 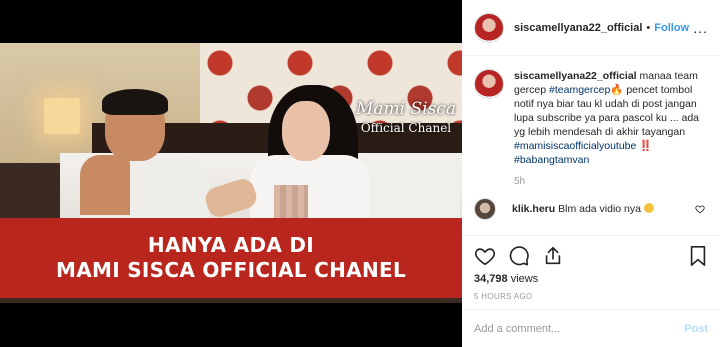 What do you see at coordinates (231, 245) in the screenshot?
I see `banner-line1: HANYA ADA DI` at bounding box center [231, 245].